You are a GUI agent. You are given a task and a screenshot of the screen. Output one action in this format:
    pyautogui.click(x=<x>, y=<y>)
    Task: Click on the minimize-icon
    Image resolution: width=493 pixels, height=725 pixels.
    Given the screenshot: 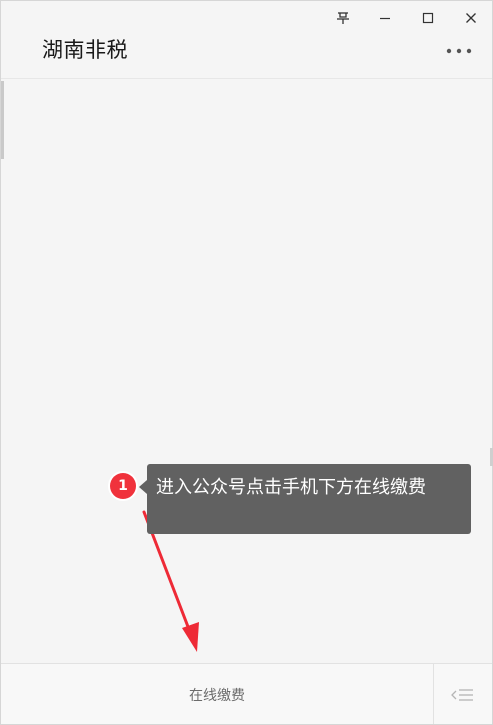 What is the action you would take?
    pyautogui.click(x=385, y=18)
    